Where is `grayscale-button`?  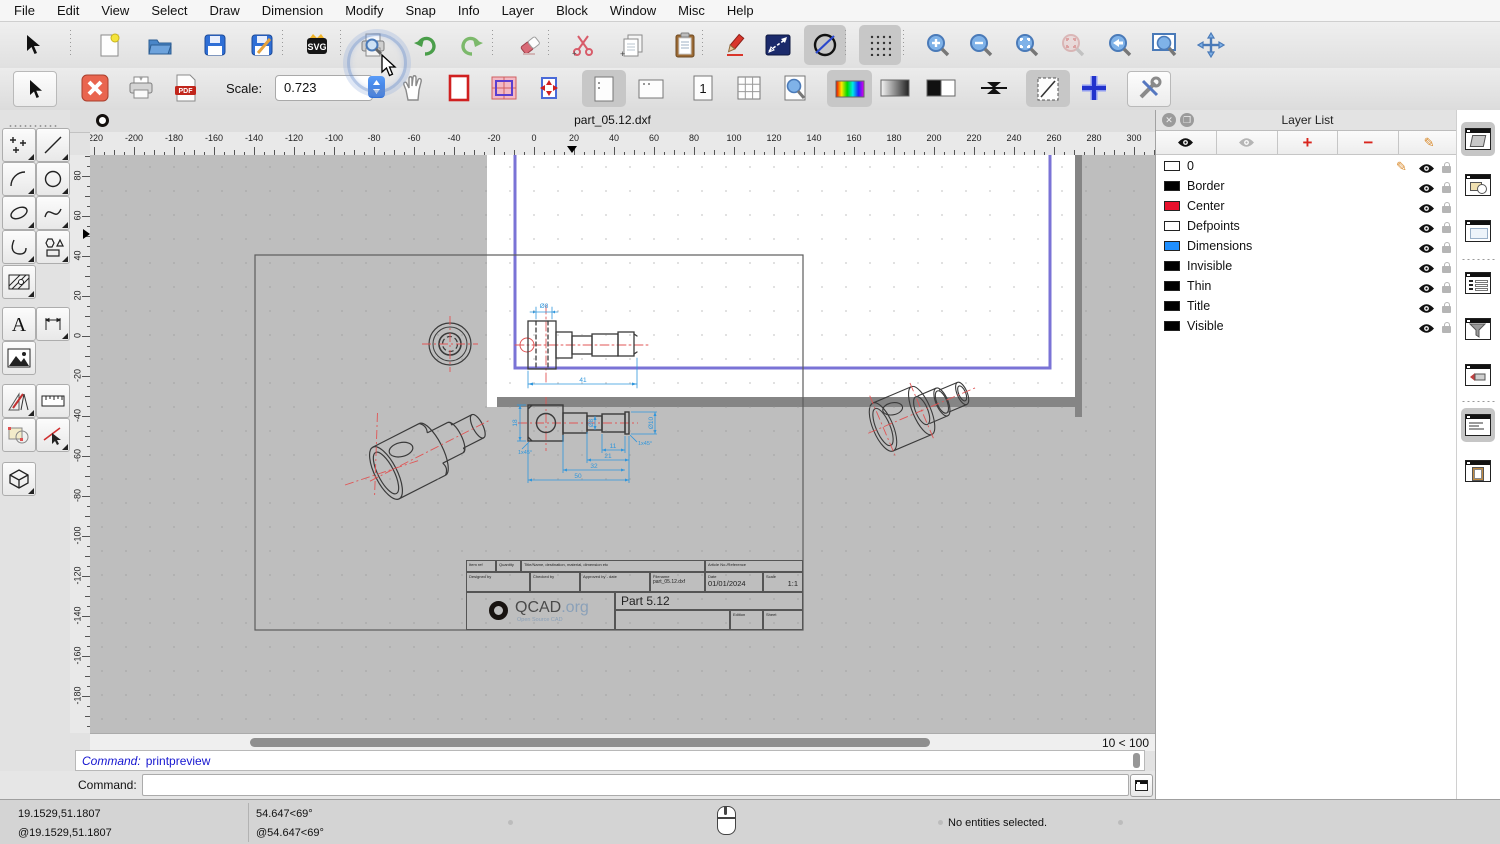
grayscale-button is located at coordinates (895, 88).